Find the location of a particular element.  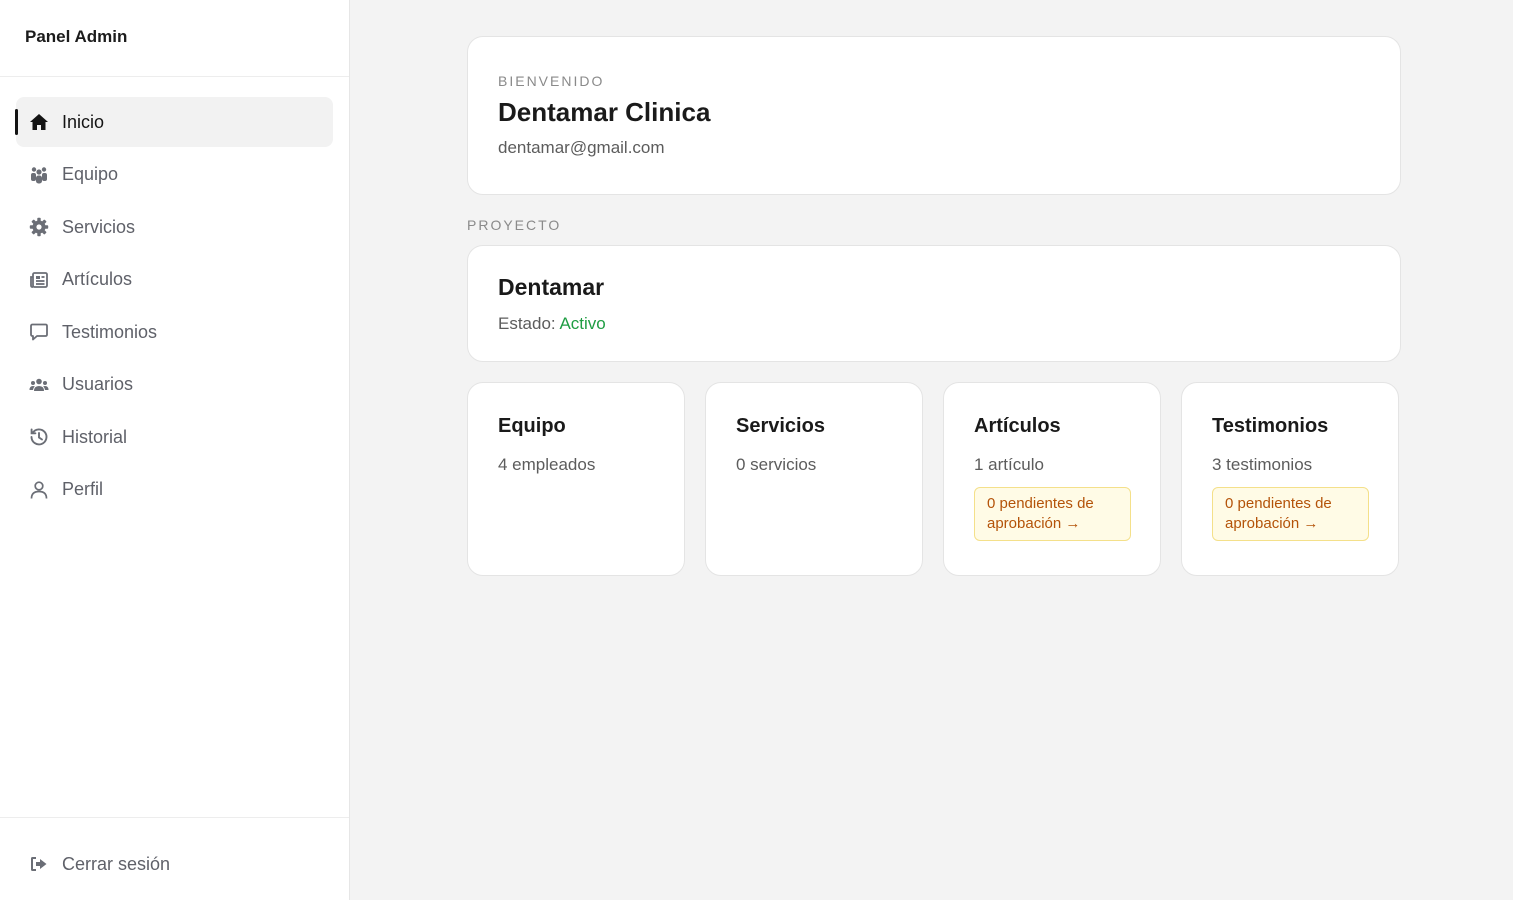

sidebar-item-label: Testimonios is located at coordinates (110, 331).